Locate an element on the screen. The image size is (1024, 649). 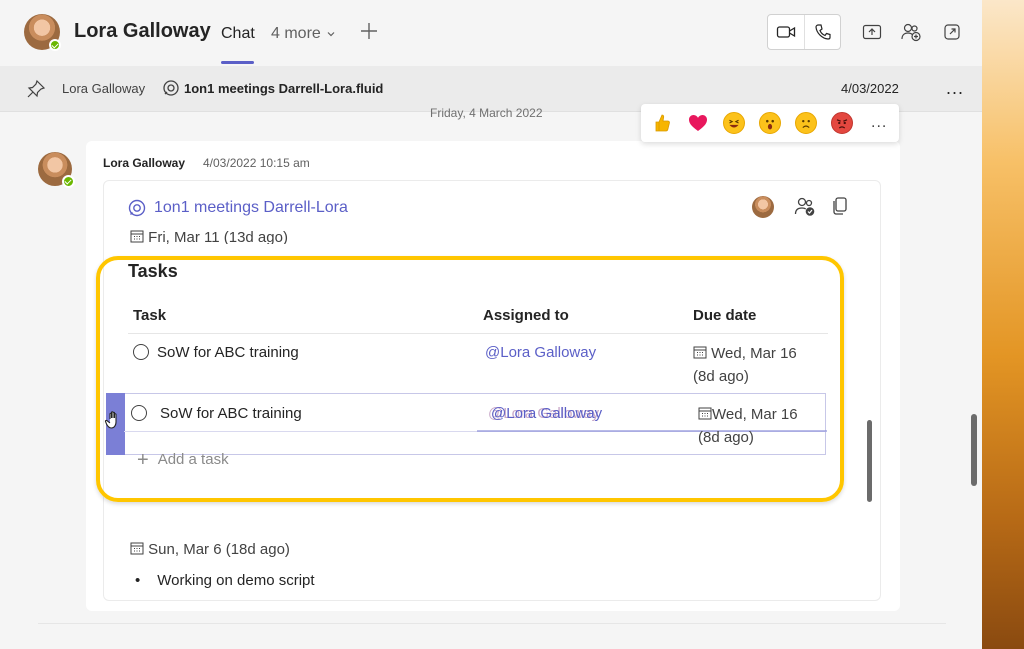
laugh-reaction-icon is located at coordinates (734, 123).